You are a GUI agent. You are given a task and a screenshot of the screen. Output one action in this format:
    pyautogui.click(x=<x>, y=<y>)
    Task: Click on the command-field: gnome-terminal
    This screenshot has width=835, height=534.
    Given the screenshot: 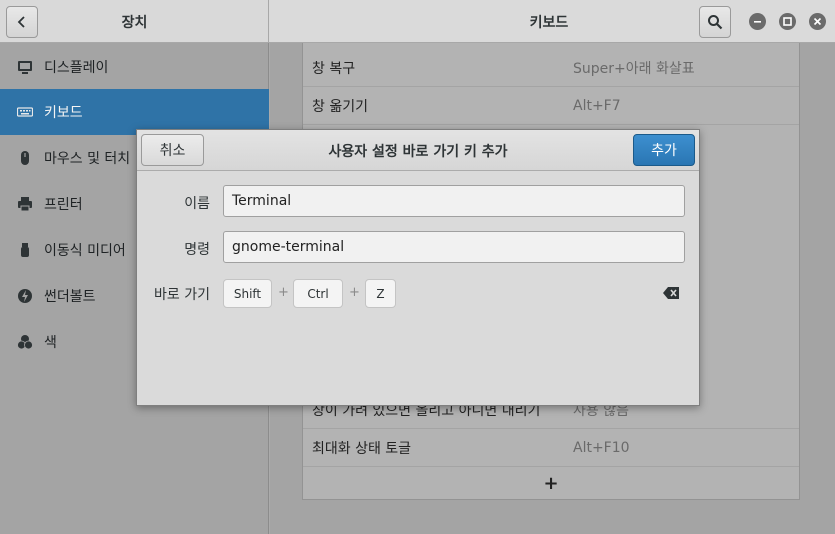 What is the action you would take?
    pyautogui.click(x=454, y=247)
    